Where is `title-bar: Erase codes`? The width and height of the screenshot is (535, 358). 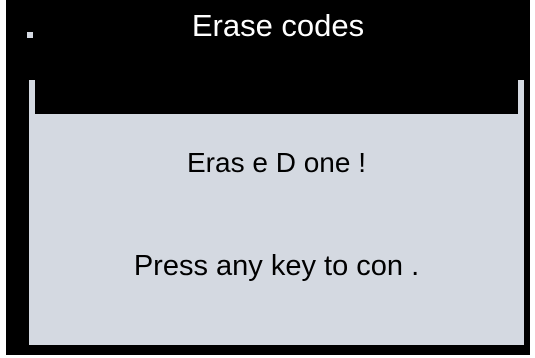
title-bar: Erase codes is located at coordinates (268, 24).